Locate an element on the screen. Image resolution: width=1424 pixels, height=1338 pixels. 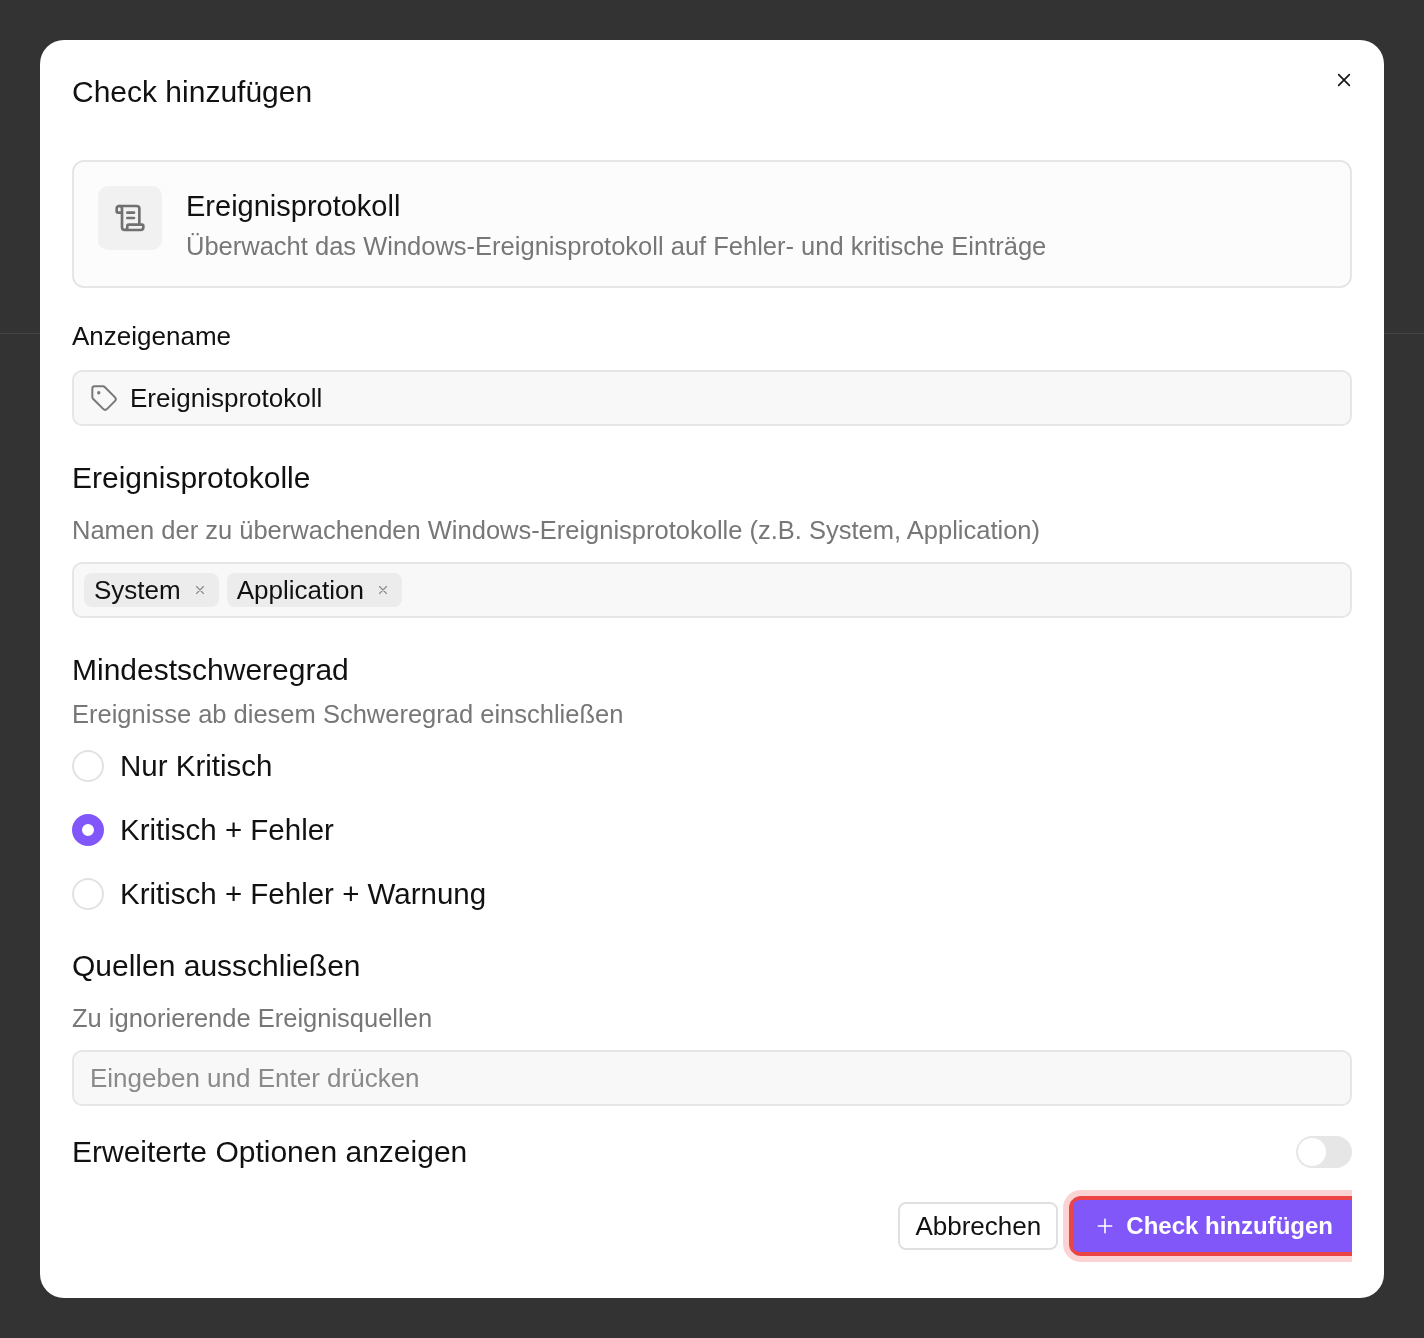
section-description: Namen der zu überwachenden Windows-Ereignisprotokolle (z.B. System, Application) is located at coordinates (557, 530).